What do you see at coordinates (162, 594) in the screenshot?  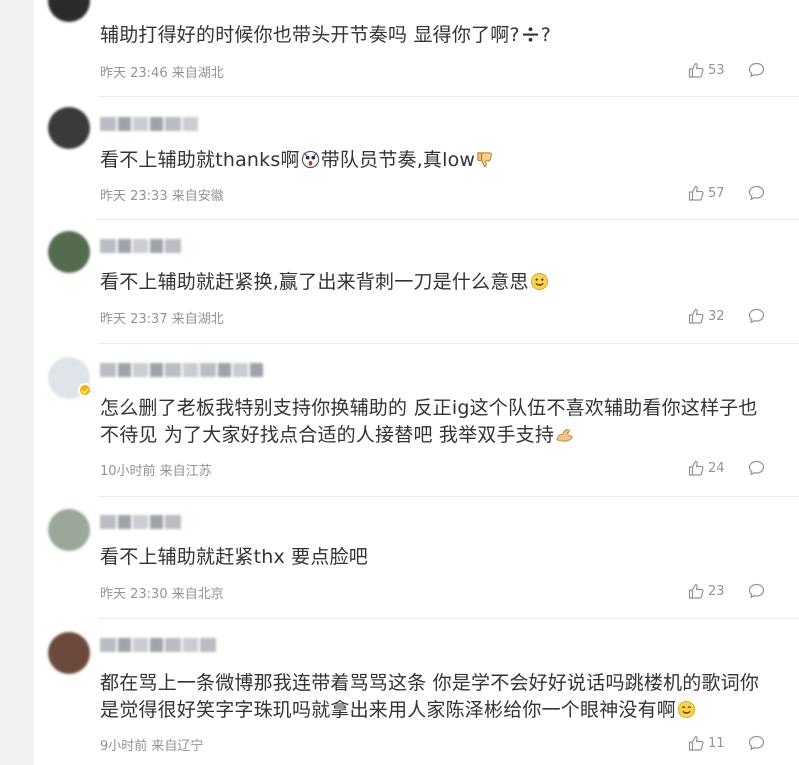 I see `comment-meta: 昨天 23:30 来自北京` at bounding box center [162, 594].